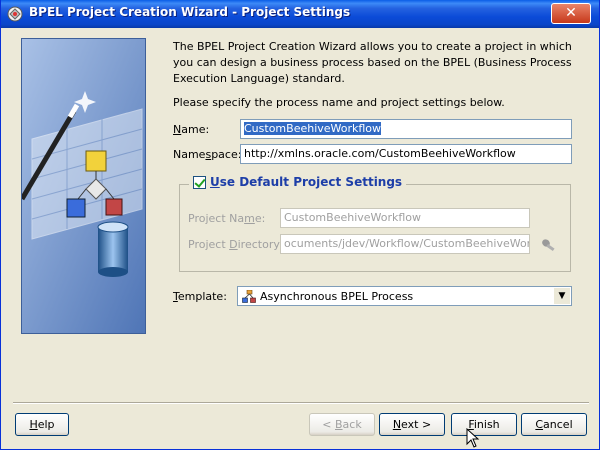  Describe the element at coordinates (235, 244) in the screenshot. I see `project-directory-label: Project Directory:` at that location.